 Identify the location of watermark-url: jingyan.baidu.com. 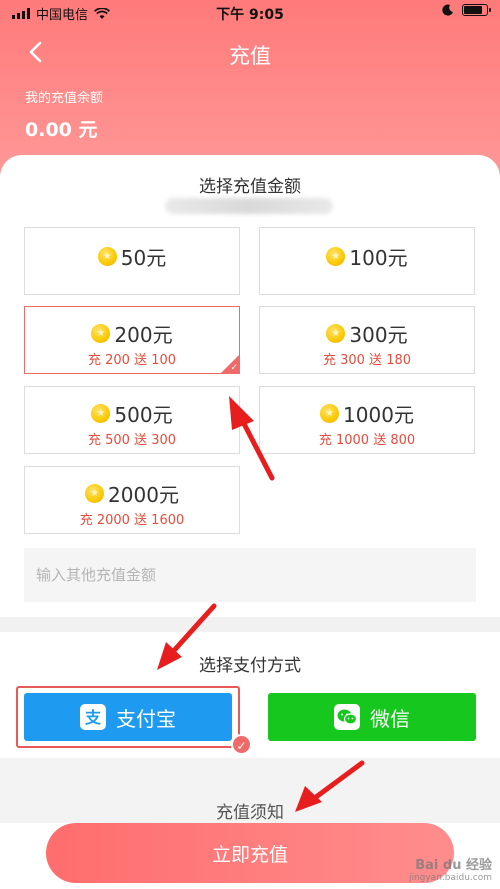
(450, 878).